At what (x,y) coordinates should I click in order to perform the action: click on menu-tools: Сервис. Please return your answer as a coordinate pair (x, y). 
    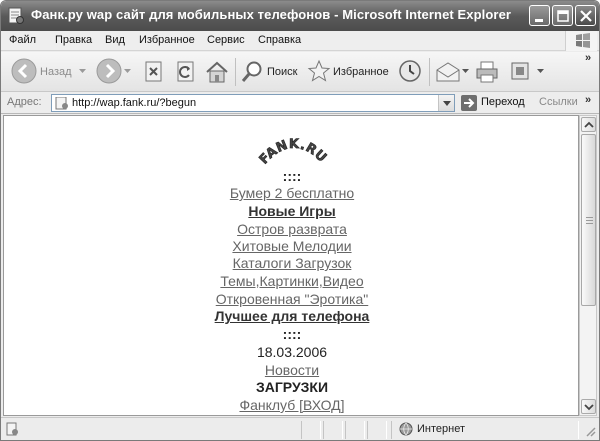
    Looking at the image, I should click on (226, 40).